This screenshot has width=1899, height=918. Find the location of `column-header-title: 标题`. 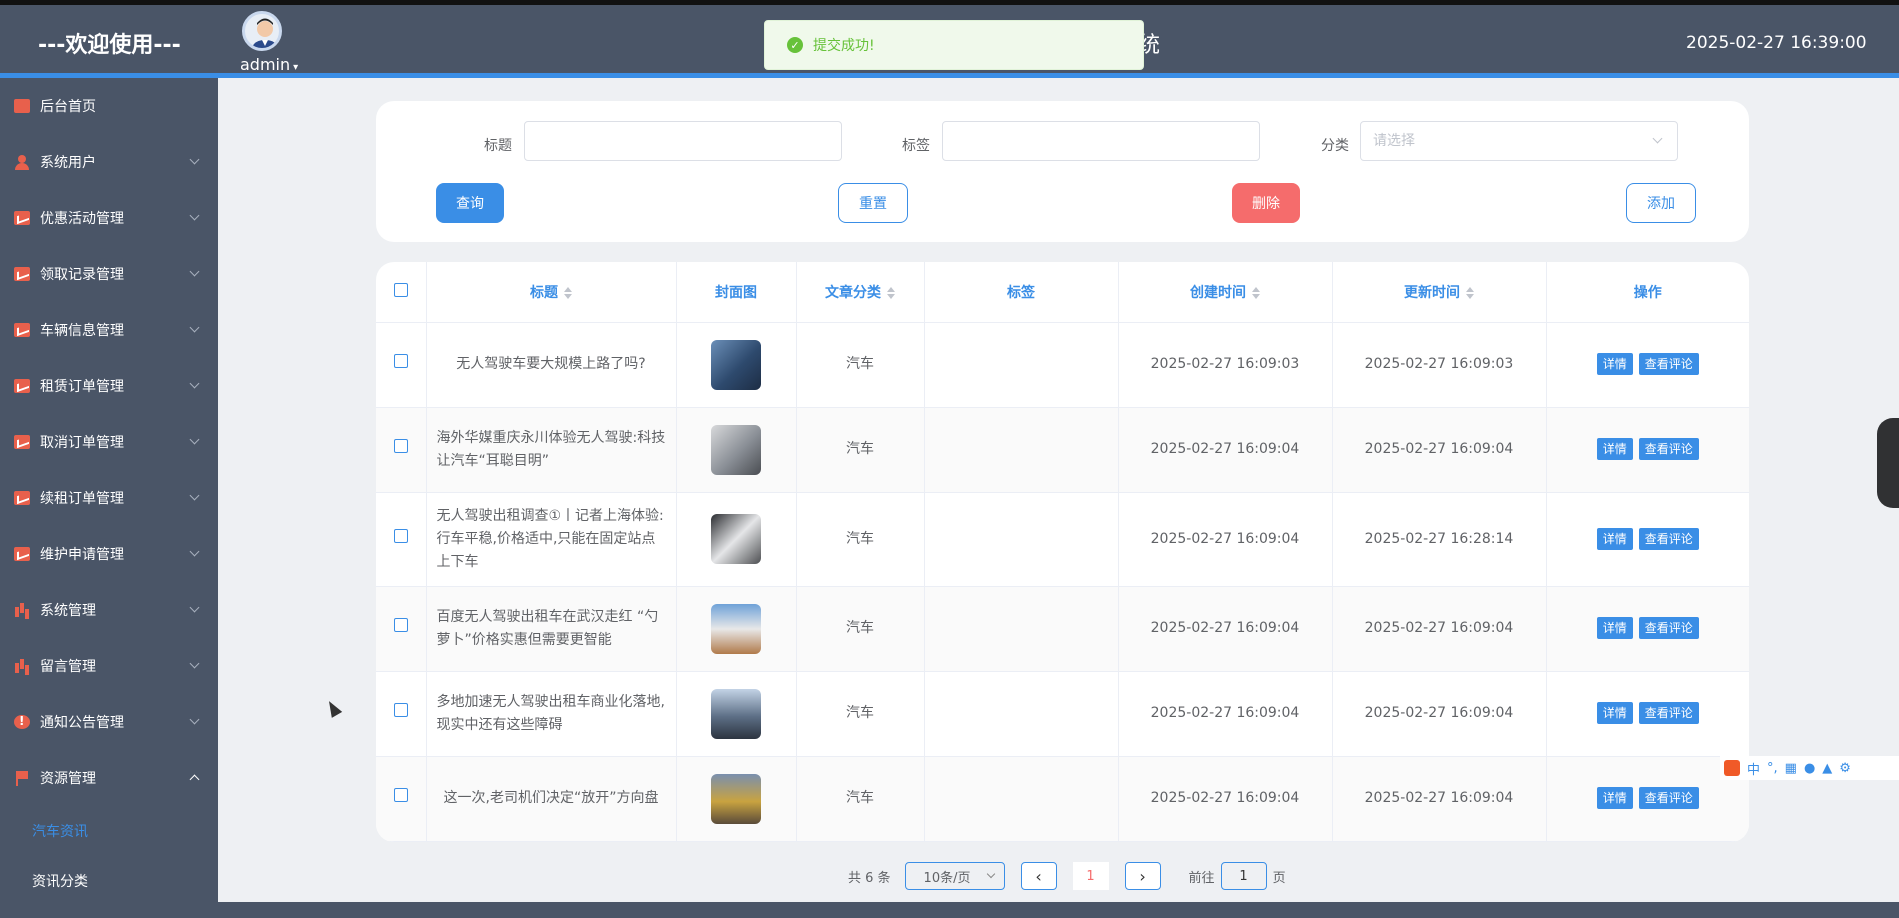

column-header-title: 标题 is located at coordinates (551, 292).